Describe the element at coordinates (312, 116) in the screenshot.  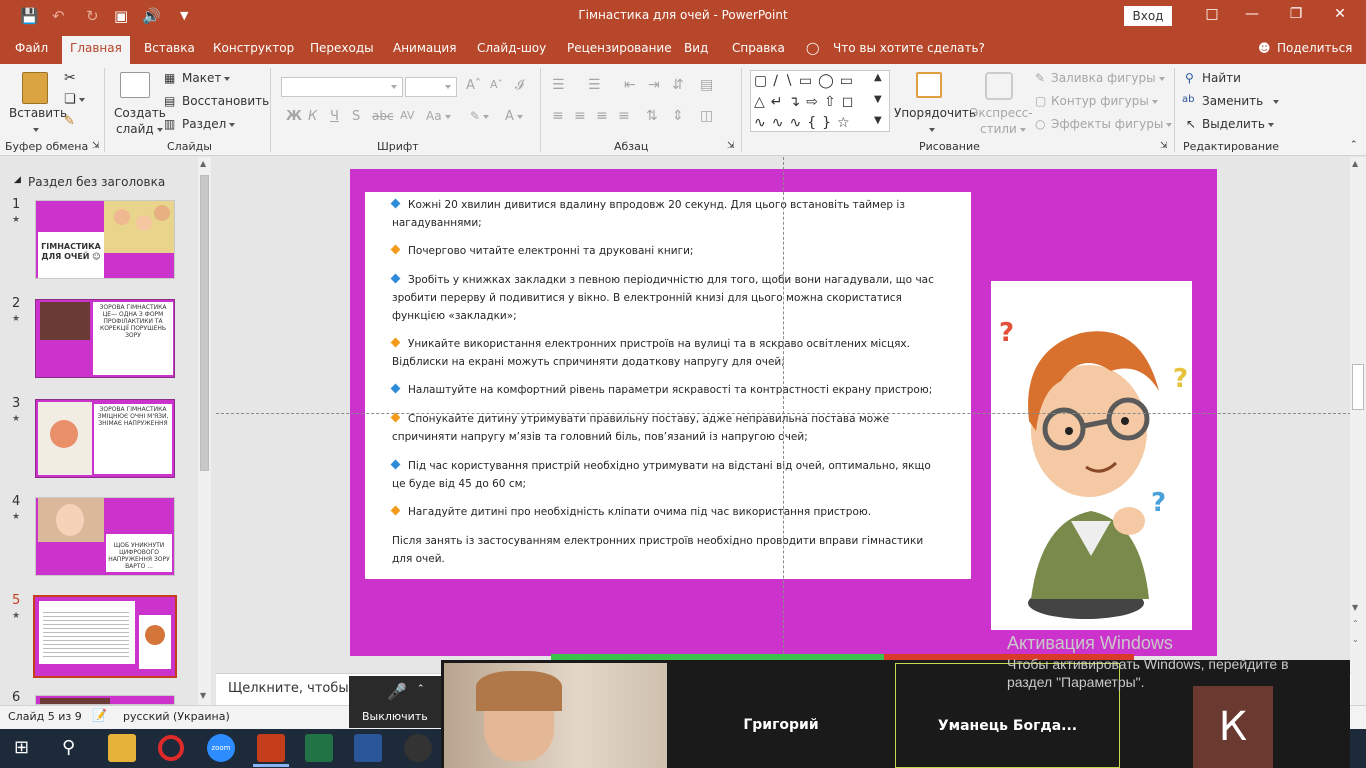
I see `italic-icon: К` at that location.